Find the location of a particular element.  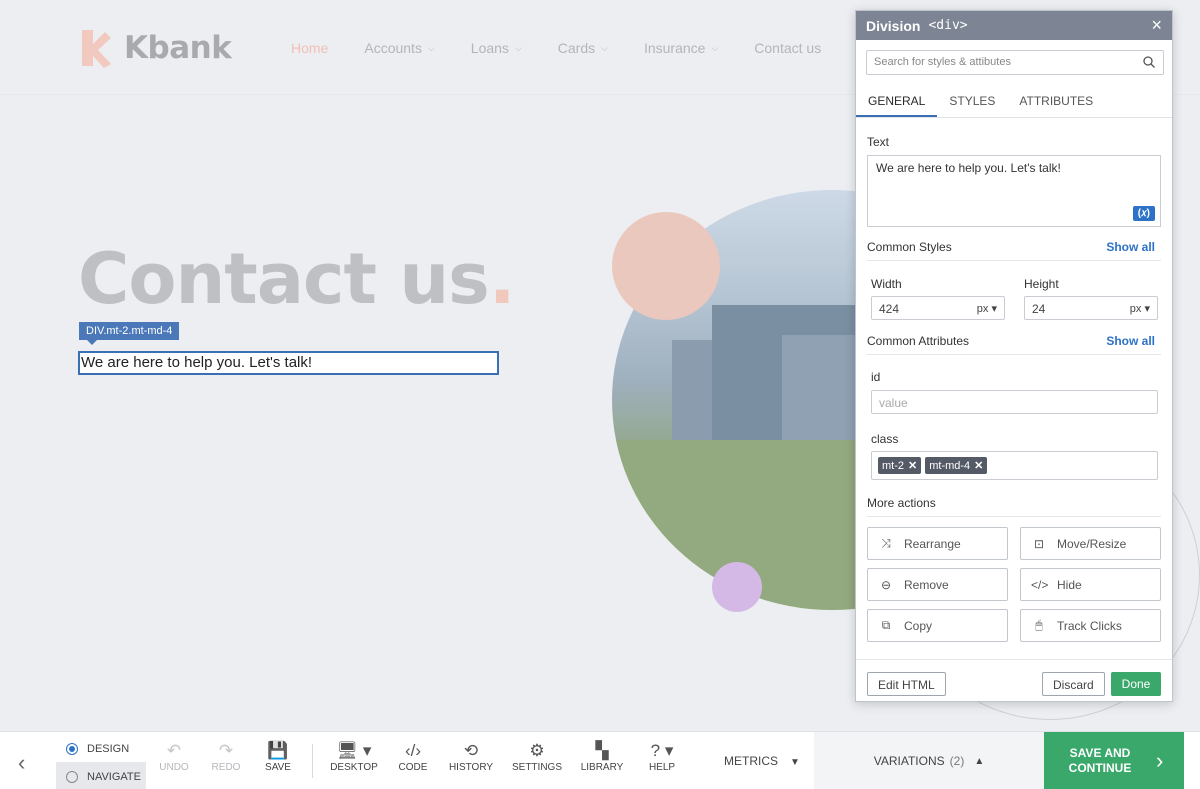

library-icon: ▚ is located at coordinates (602, 750).